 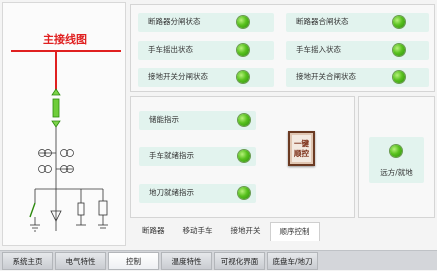 I want to click on nav-tab-electrical: 电气特性, so click(x=80, y=261).